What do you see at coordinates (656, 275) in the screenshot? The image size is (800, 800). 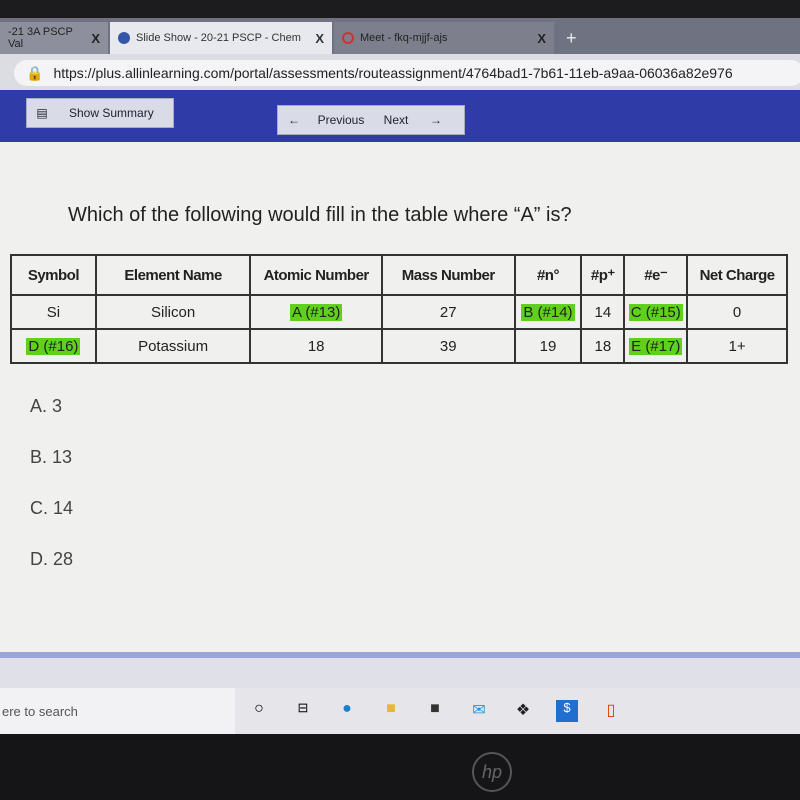 I see `column-header: #e⁻` at bounding box center [656, 275].